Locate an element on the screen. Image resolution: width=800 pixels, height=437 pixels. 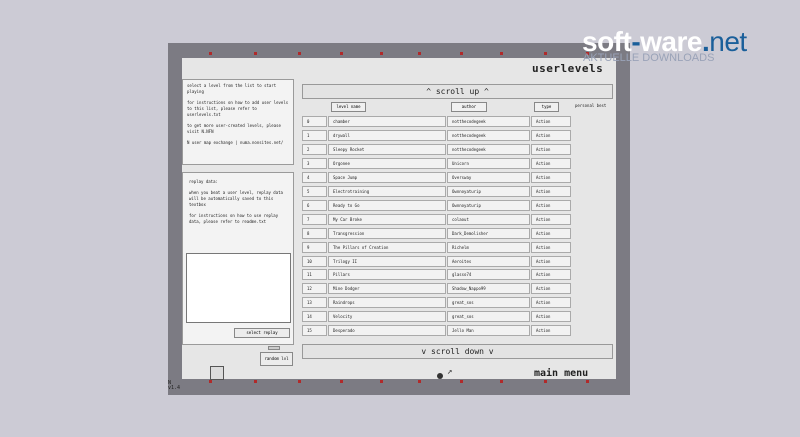
level-name: Raindrops is located at coordinates (387, 303).